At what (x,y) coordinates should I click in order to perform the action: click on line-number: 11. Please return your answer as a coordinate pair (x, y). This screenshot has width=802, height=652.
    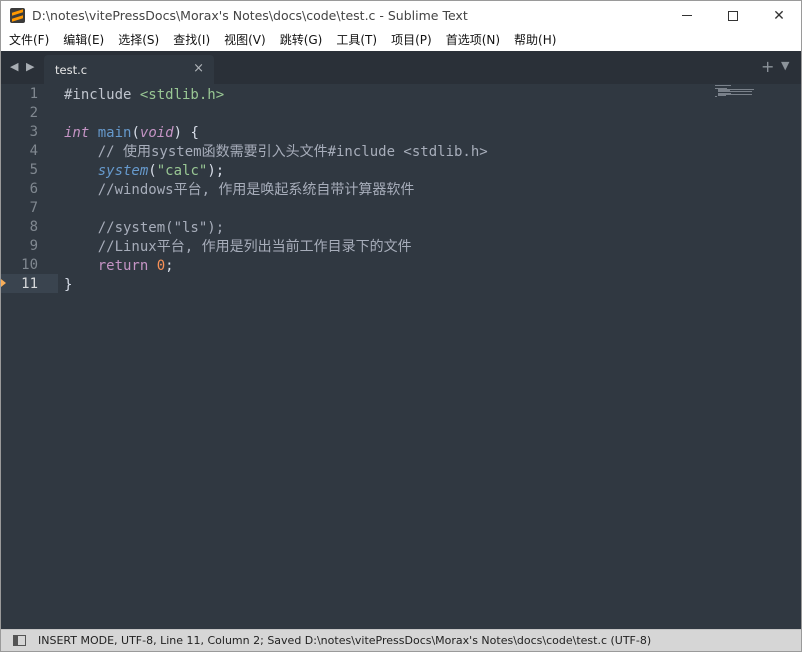
    Looking at the image, I should click on (19, 284).